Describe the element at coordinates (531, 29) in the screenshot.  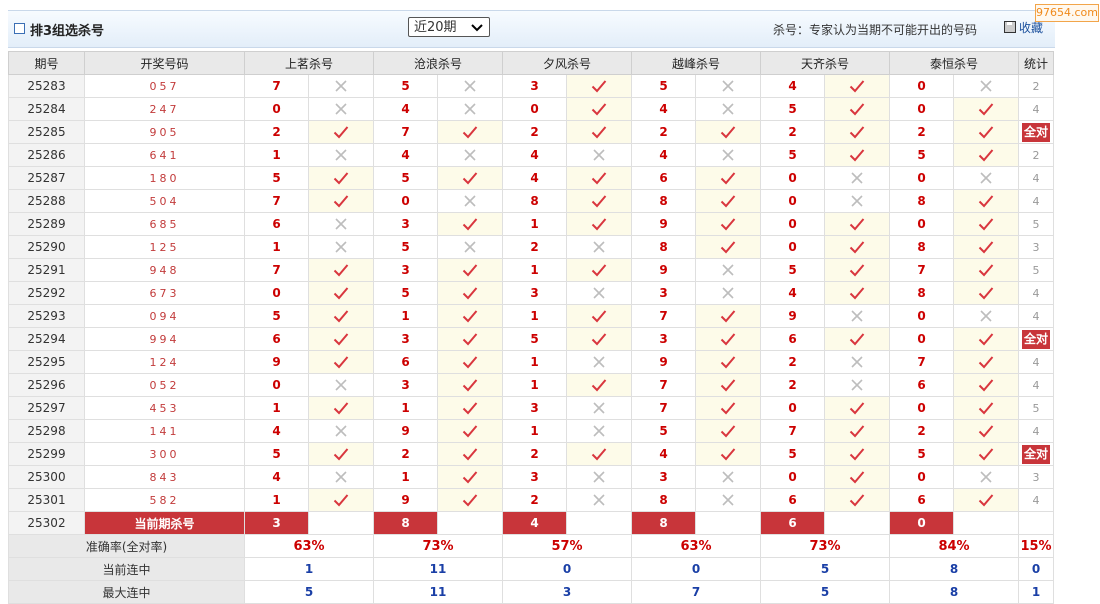
I see `title-bar: 排3组选杀号 近20期 杀号：专家认为当期不可能开出的号码 收藏` at that location.